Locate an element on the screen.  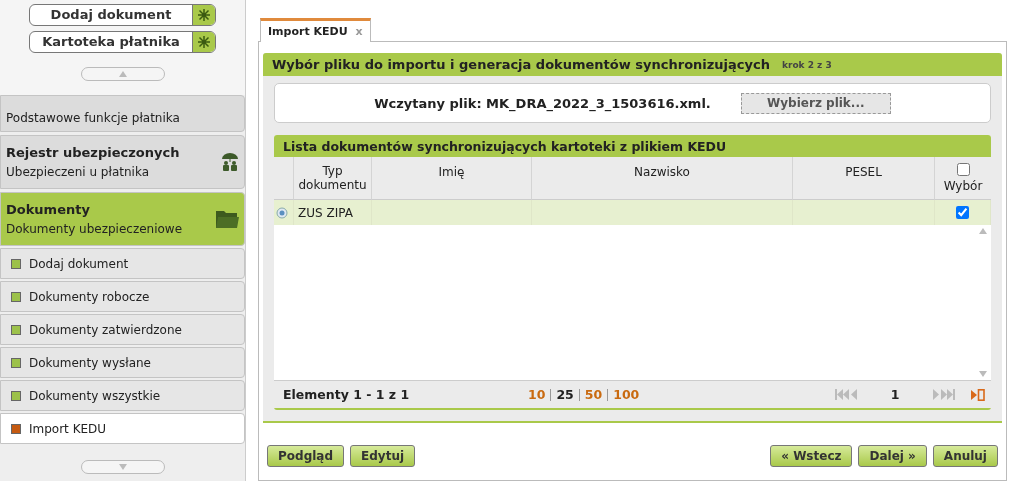
action-button: Edytuj is located at coordinates (383, 456).